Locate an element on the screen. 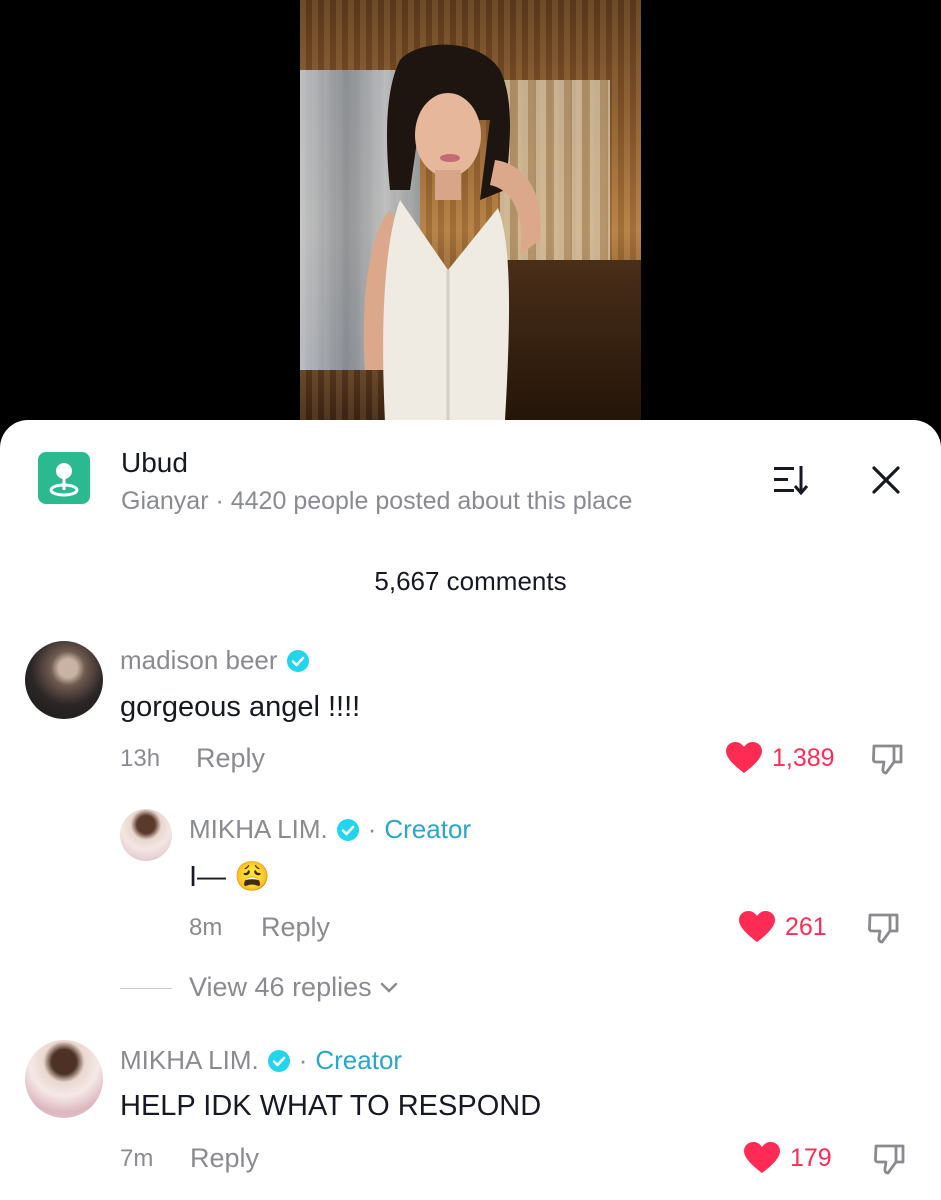  video-frame is located at coordinates (470, 210).